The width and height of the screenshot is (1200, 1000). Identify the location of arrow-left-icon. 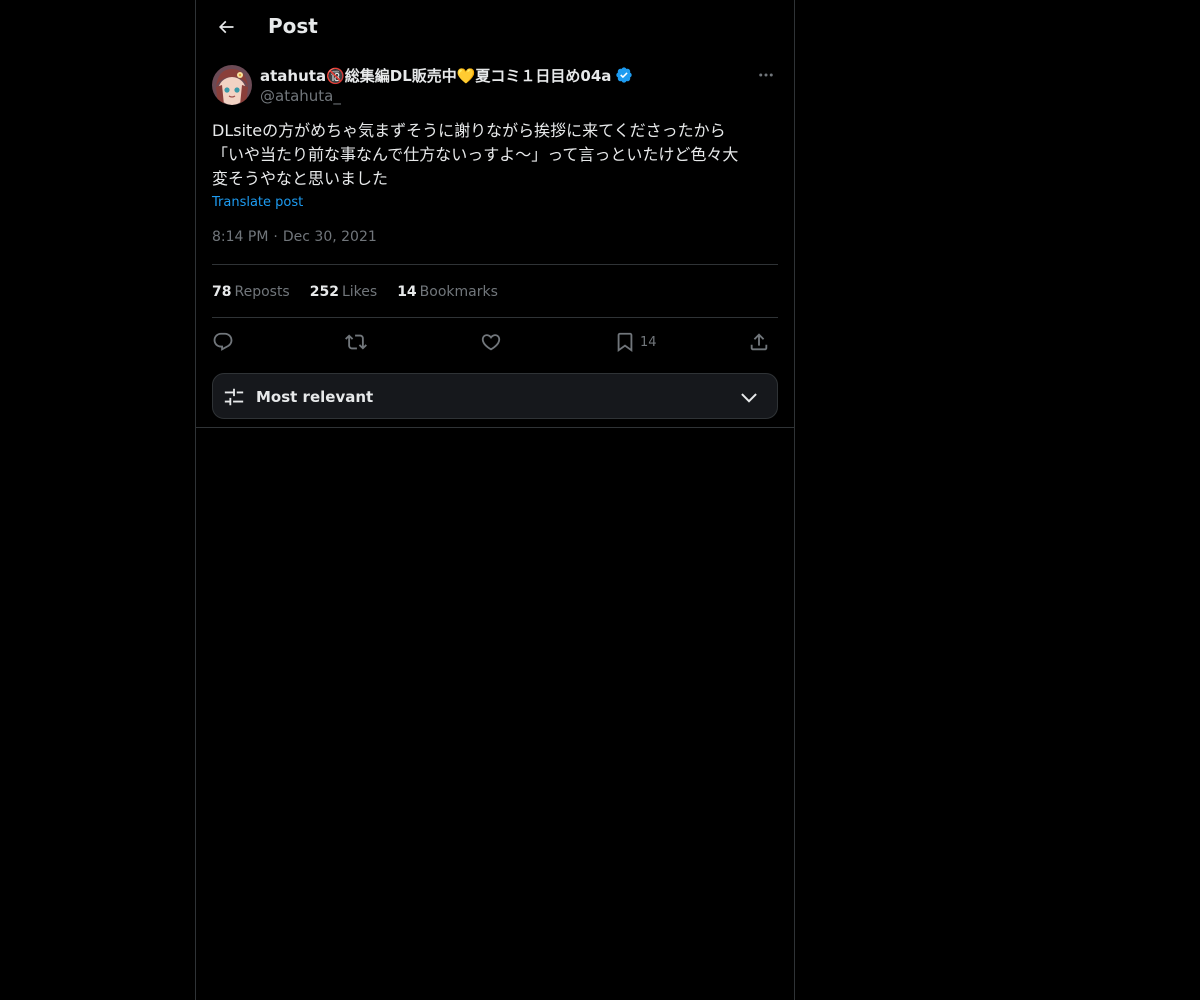
(226, 27).